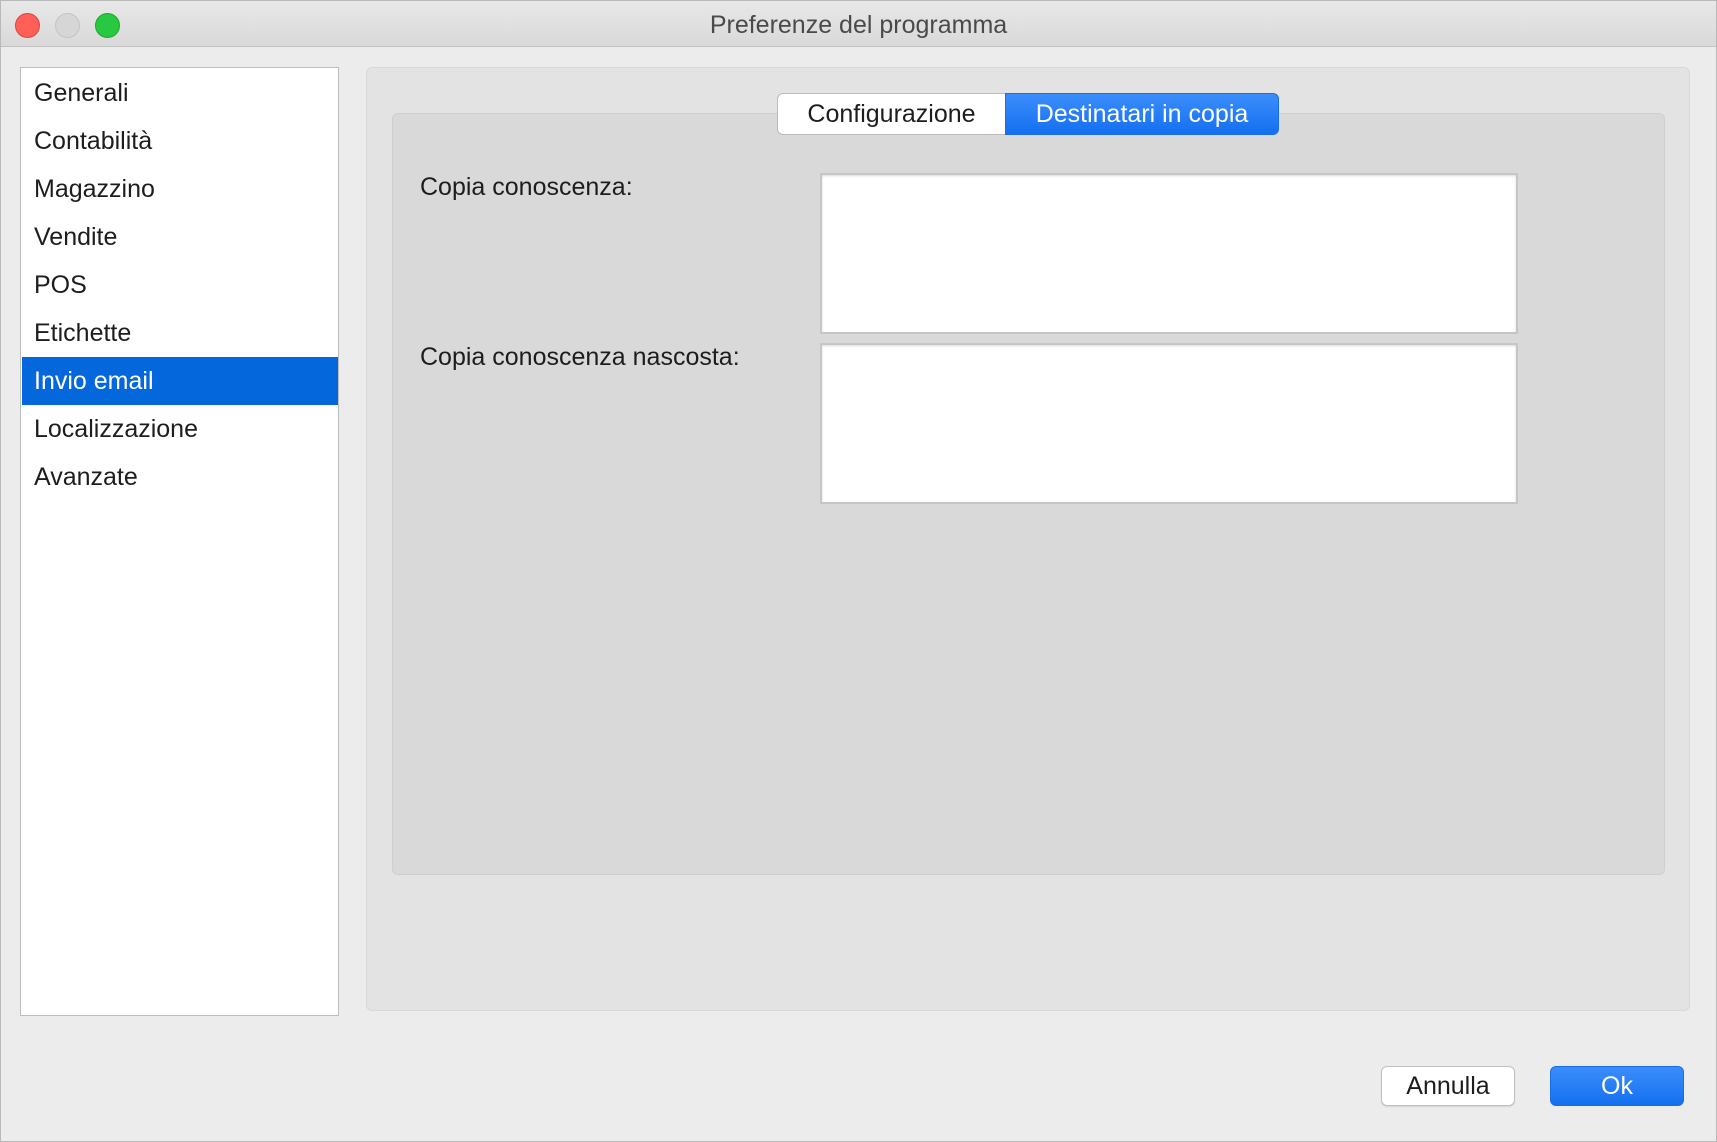 The height and width of the screenshot is (1142, 1717). I want to click on sidebar-item-invio-email: Invio email, so click(180, 381).